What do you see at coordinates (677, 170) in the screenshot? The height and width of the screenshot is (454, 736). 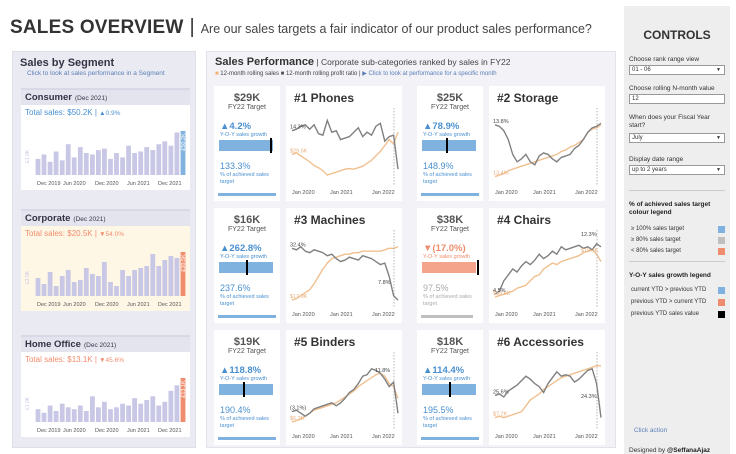 I see `date-range-select: up to 2 years ▼` at bounding box center [677, 170].